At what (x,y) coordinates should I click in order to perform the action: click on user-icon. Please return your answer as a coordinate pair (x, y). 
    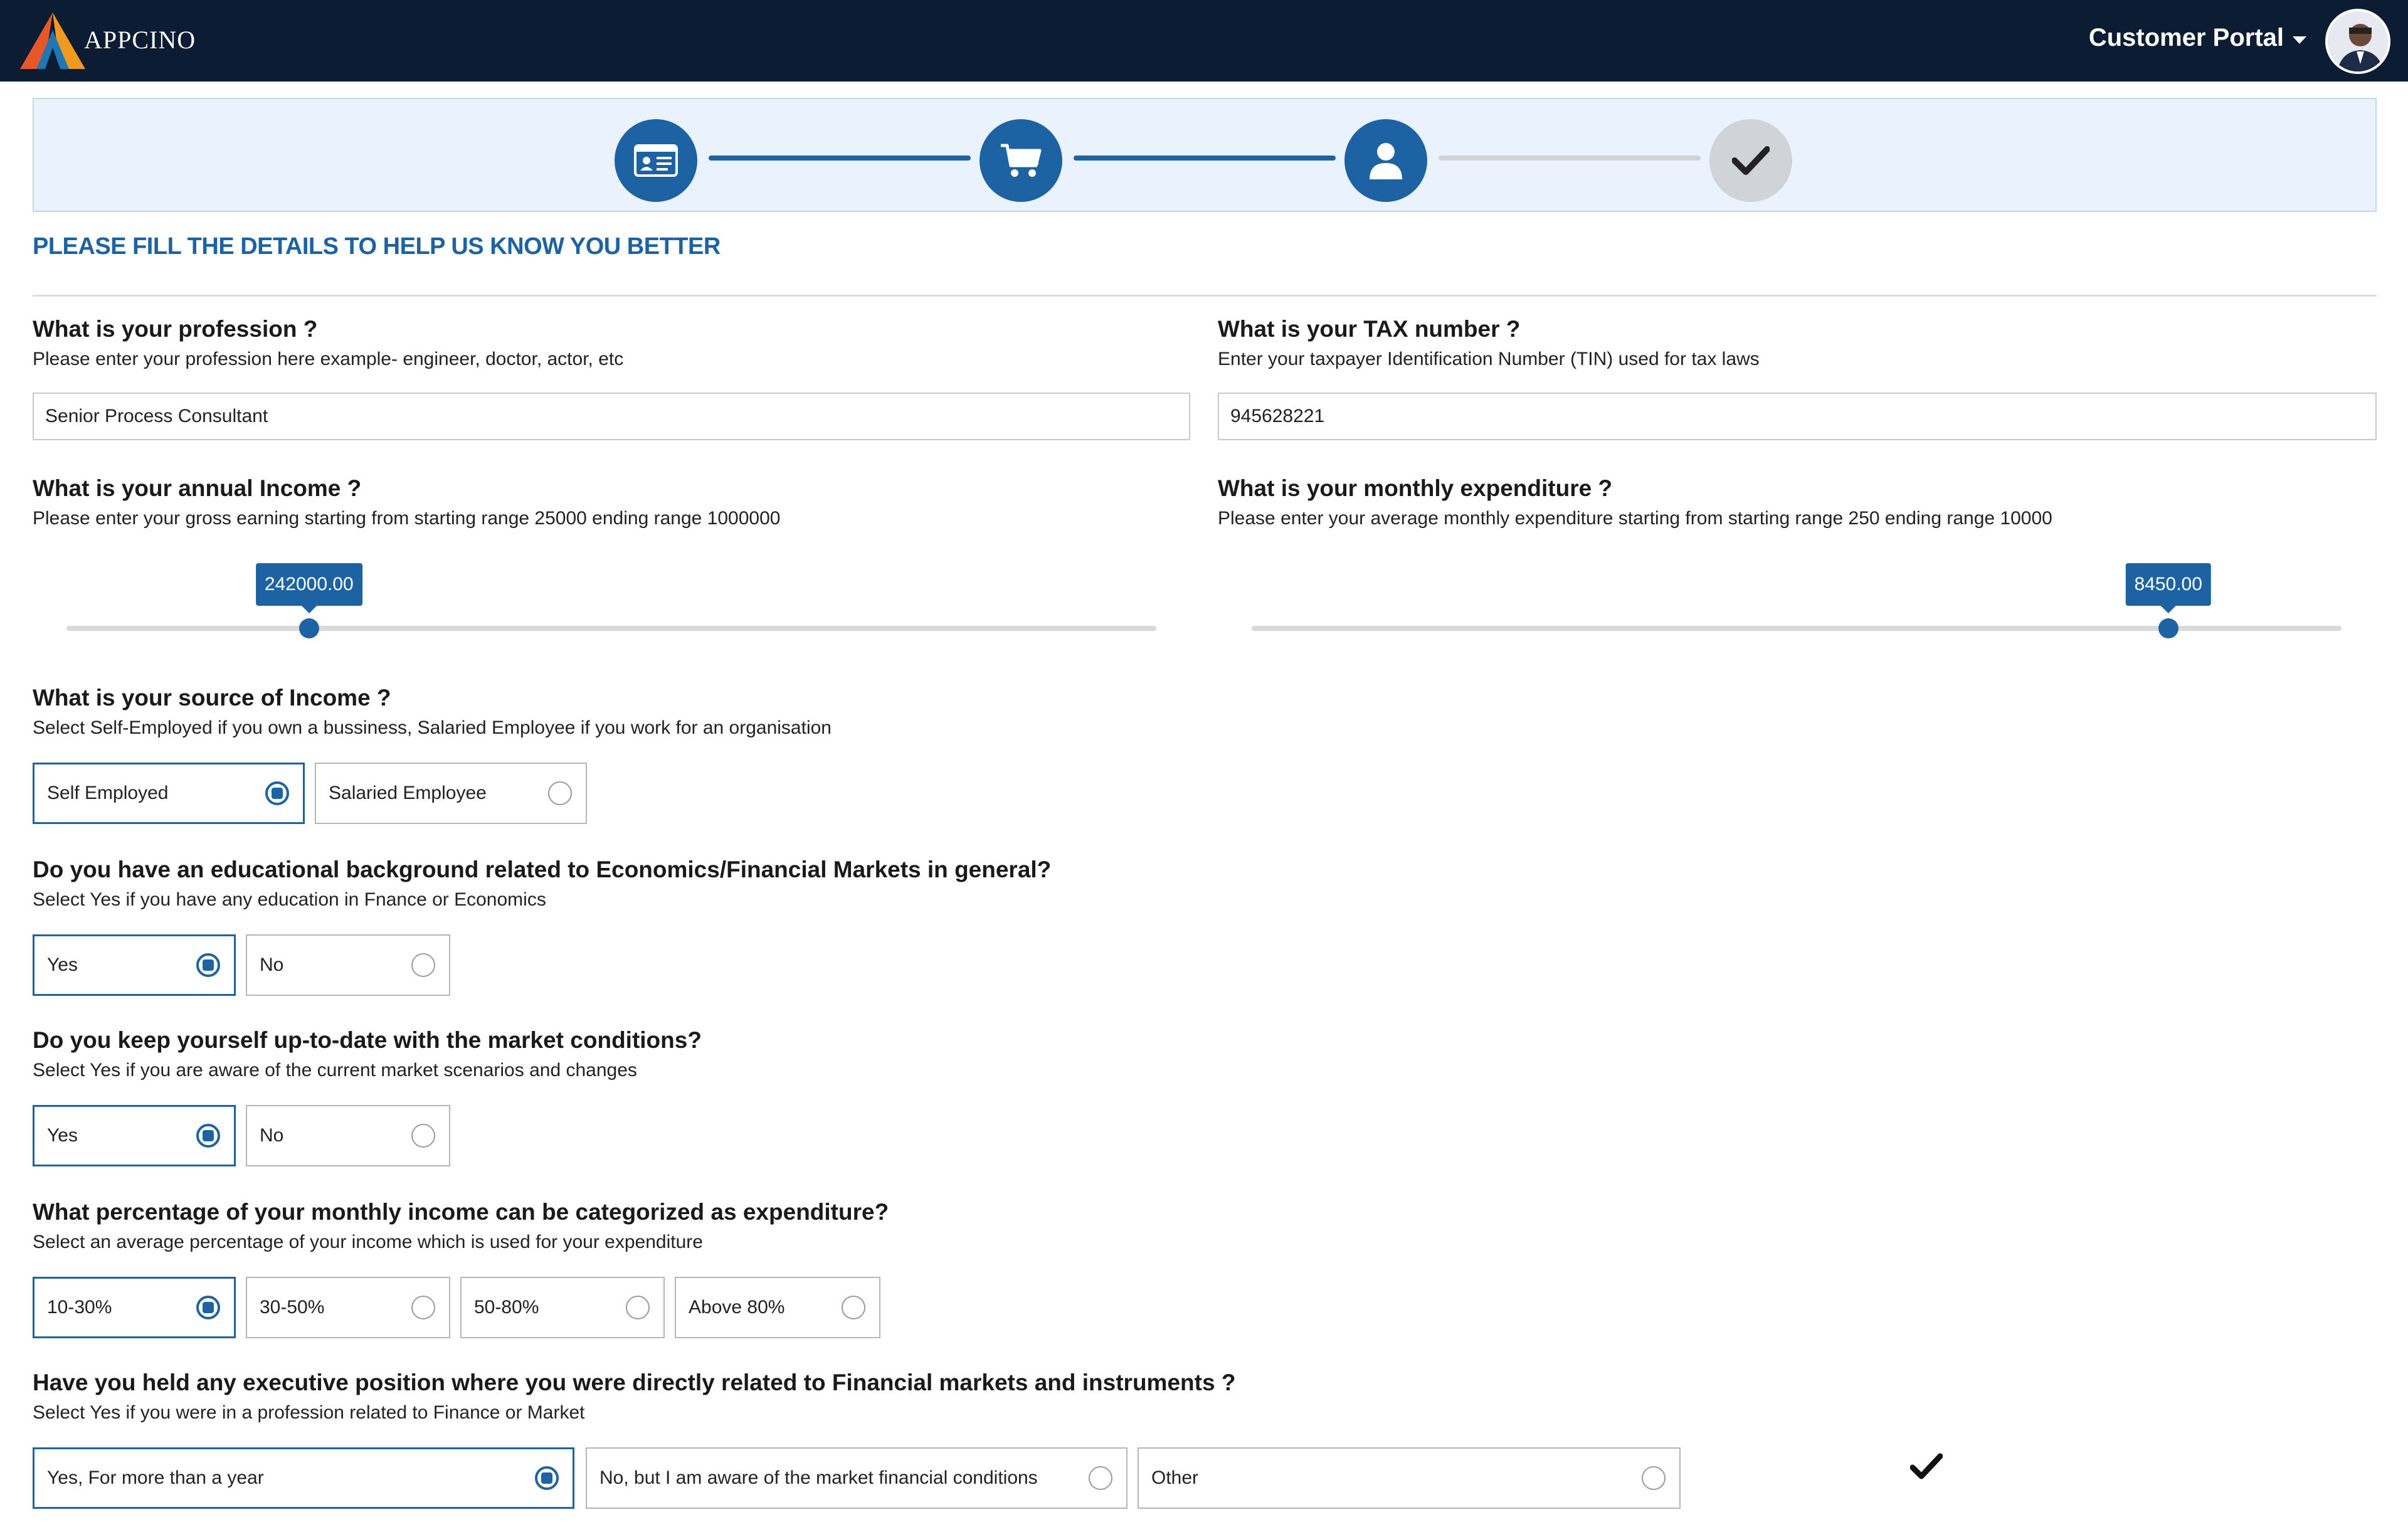
    Looking at the image, I should click on (1386, 161).